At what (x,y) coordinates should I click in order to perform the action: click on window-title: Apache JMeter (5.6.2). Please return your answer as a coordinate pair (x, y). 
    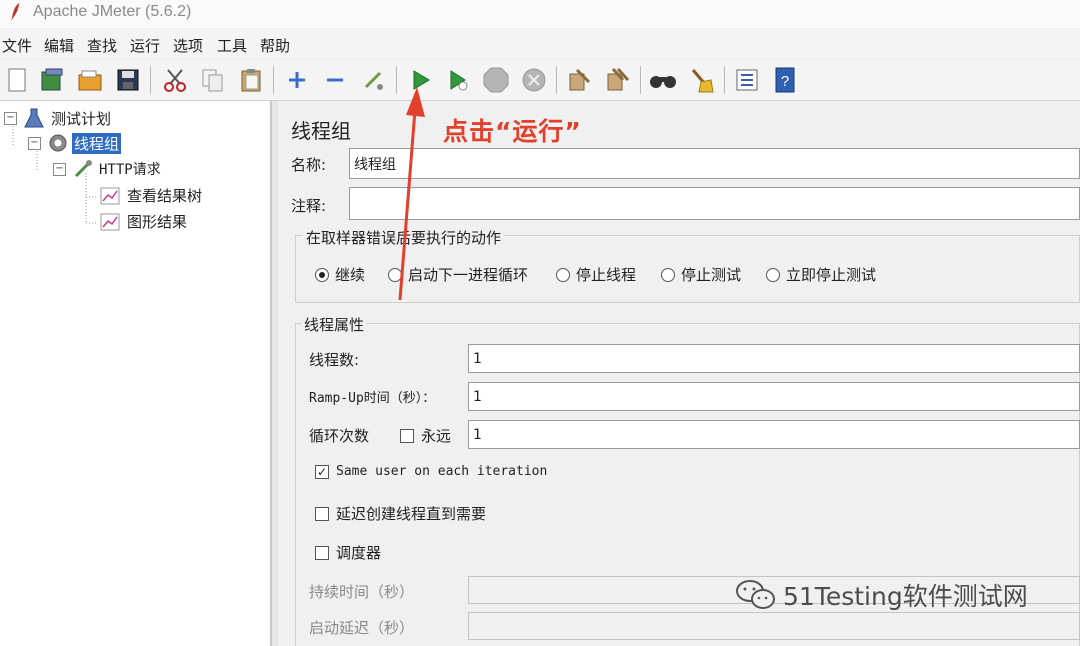
    Looking at the image, I should click on (112, 11).